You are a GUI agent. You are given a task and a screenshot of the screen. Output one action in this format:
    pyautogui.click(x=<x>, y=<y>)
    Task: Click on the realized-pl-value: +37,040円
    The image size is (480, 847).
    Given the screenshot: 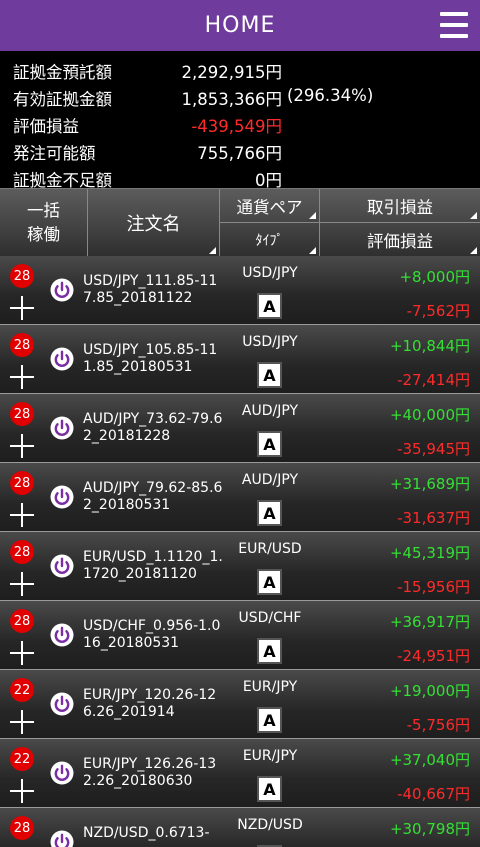 What is the action you would take?
    pyautogui.click(x=429, y=760)
    